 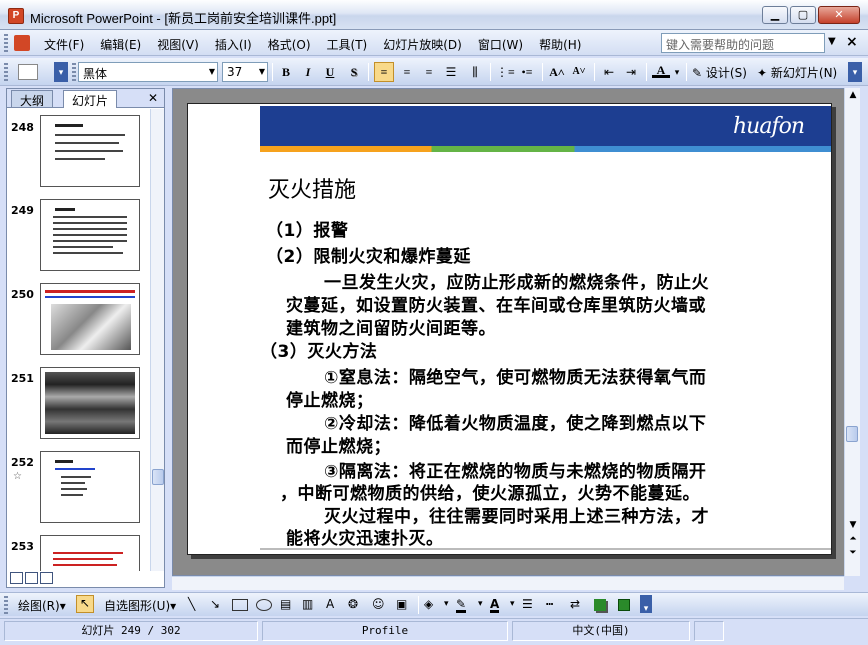 I want to click on select-objects-icon: ↖, so click(x=85, y=604).